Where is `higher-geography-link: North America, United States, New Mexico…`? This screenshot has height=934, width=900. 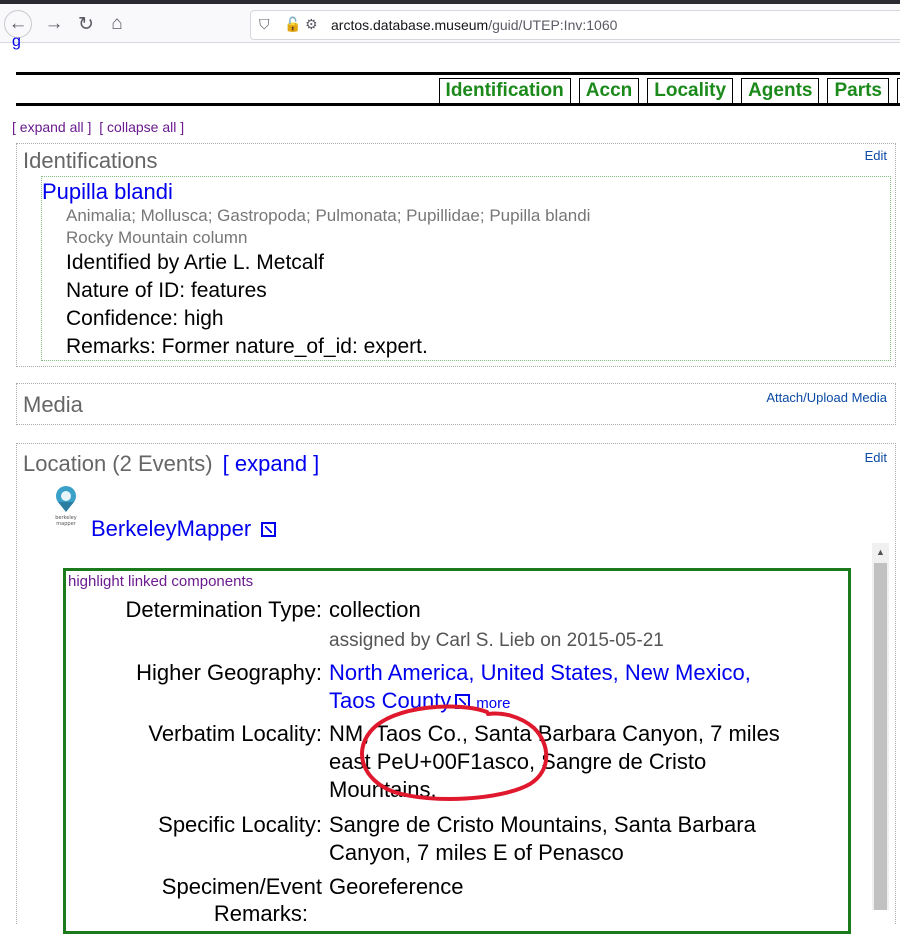 higher-geography-link: North America, United States, New Mexico… is located at coordinates (540, 673).